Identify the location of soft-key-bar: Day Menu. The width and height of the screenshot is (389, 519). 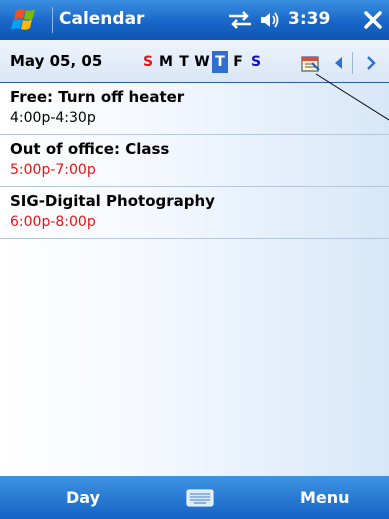
(194, 497).